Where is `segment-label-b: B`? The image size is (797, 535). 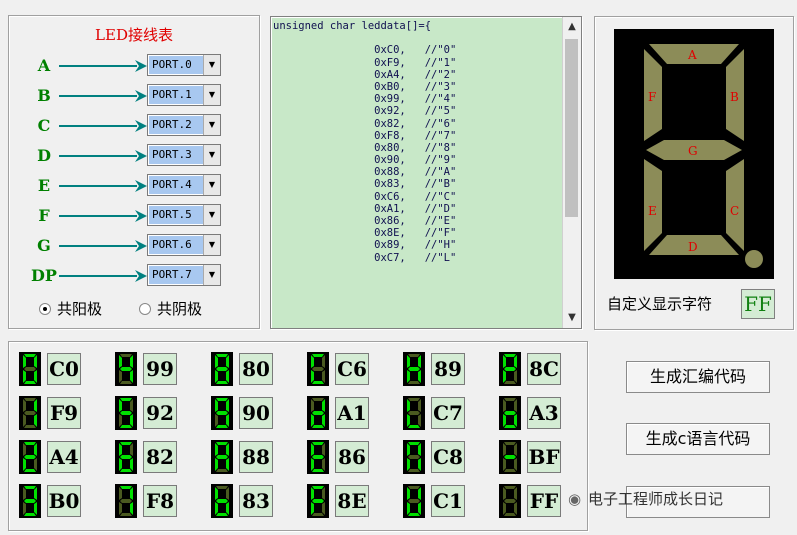
segment-label-b: B is located at coordinates (734, 97).